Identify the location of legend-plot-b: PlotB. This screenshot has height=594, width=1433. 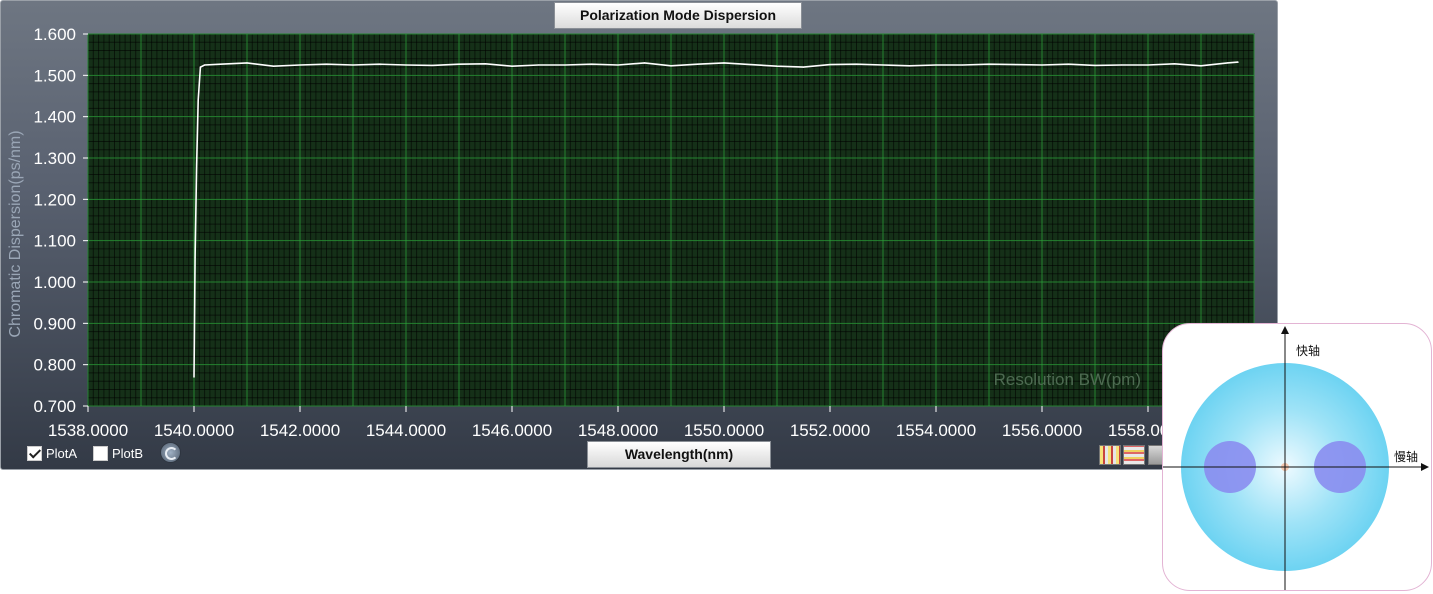
(118, 453).